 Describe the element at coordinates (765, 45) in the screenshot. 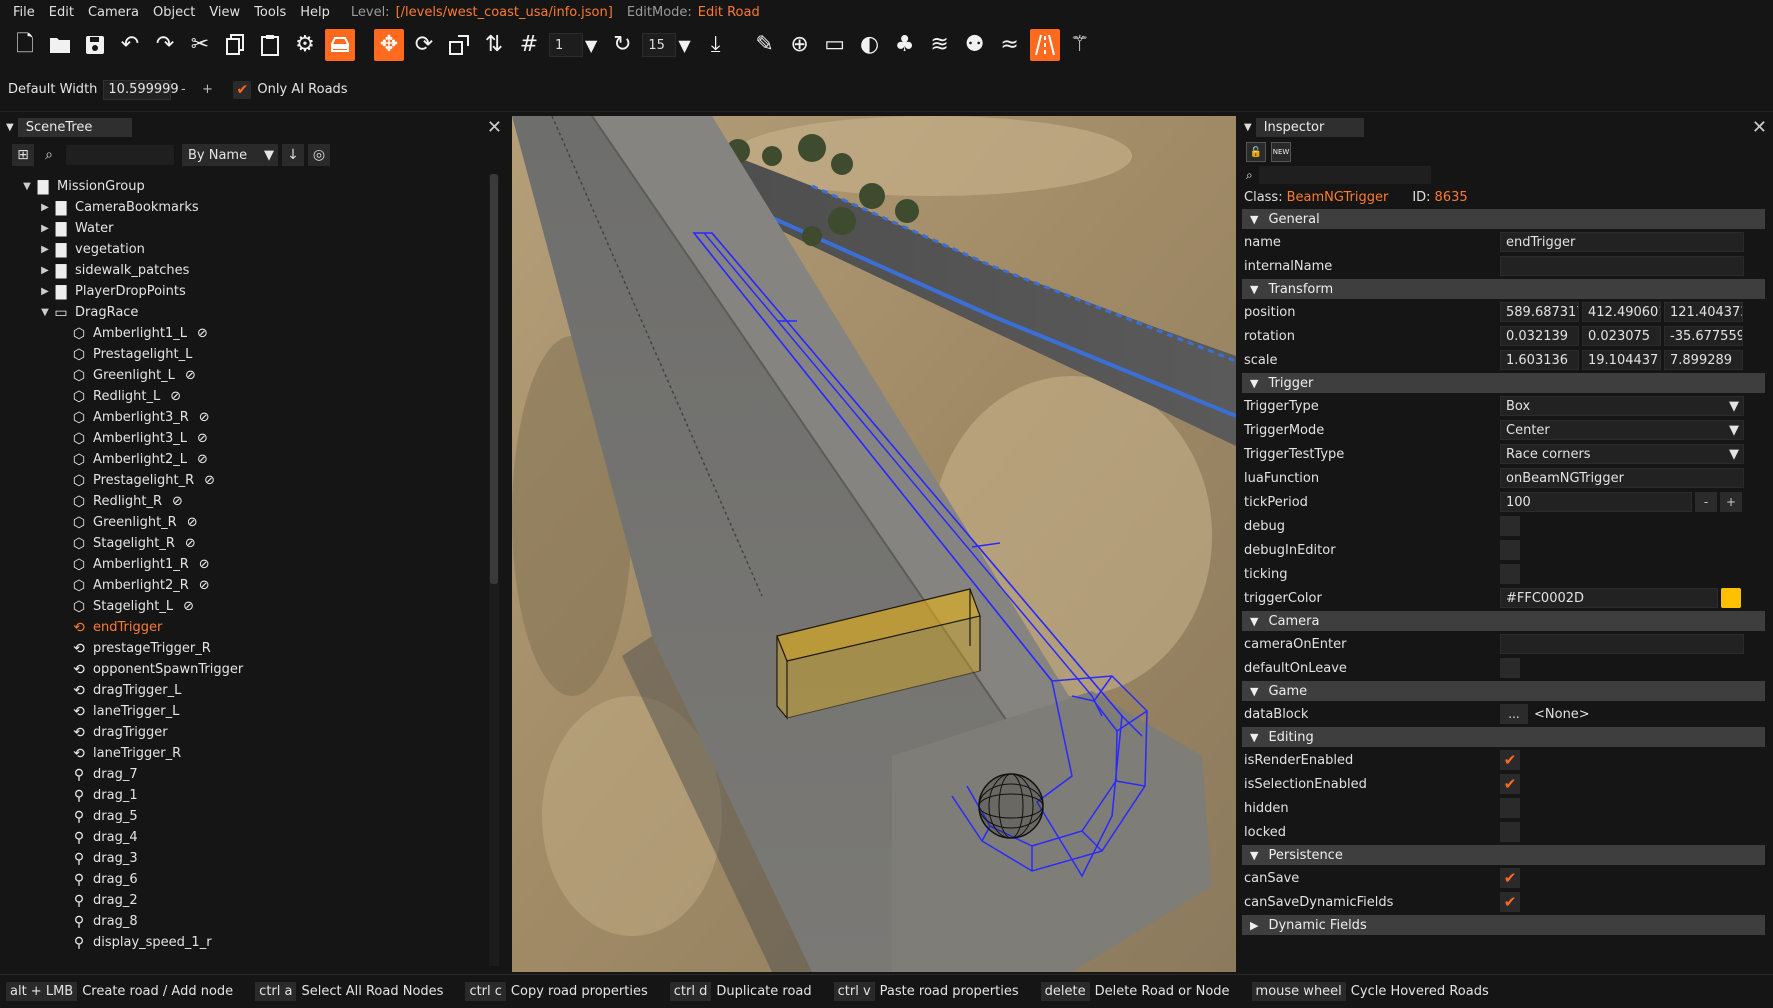

I see `pencil-icon: ✎` at that location.